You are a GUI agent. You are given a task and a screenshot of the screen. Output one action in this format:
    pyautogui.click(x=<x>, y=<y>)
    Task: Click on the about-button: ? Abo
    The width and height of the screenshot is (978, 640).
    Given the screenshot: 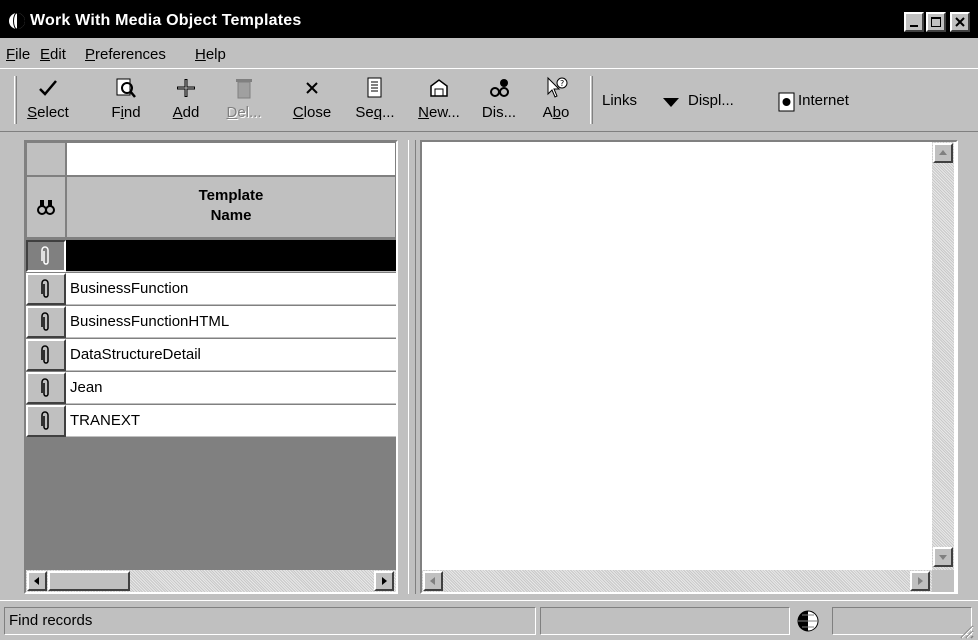 What is the action you would take?
    pyautogui.click(x=556, y=102)
    